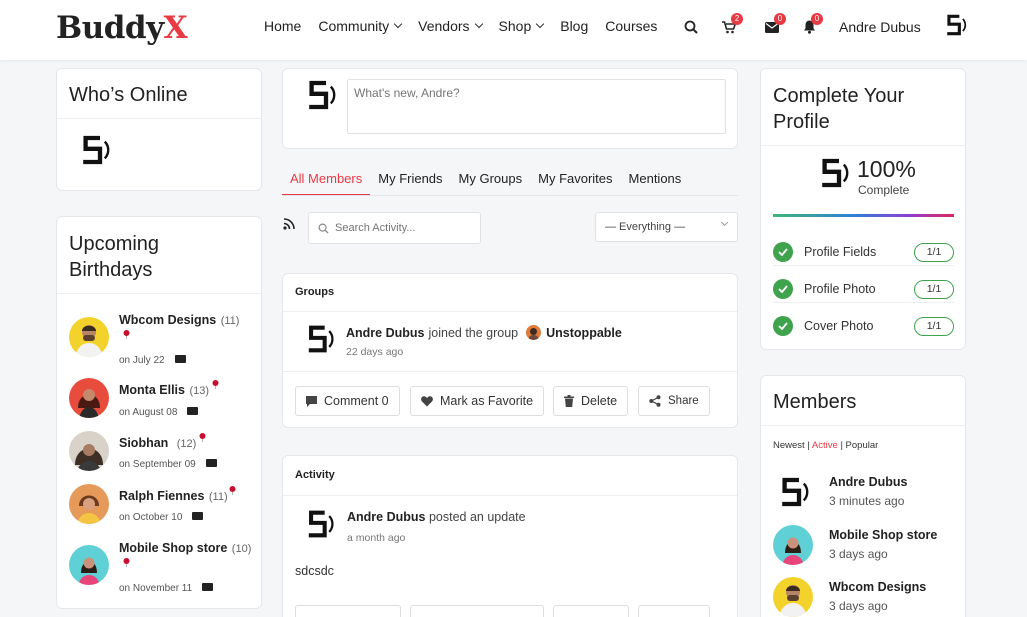 The width and height of the screenshot is (1027, 617). Describe the element at coordinates (94, 150) in the screenshot. I see `online-user-avatar` at that location.